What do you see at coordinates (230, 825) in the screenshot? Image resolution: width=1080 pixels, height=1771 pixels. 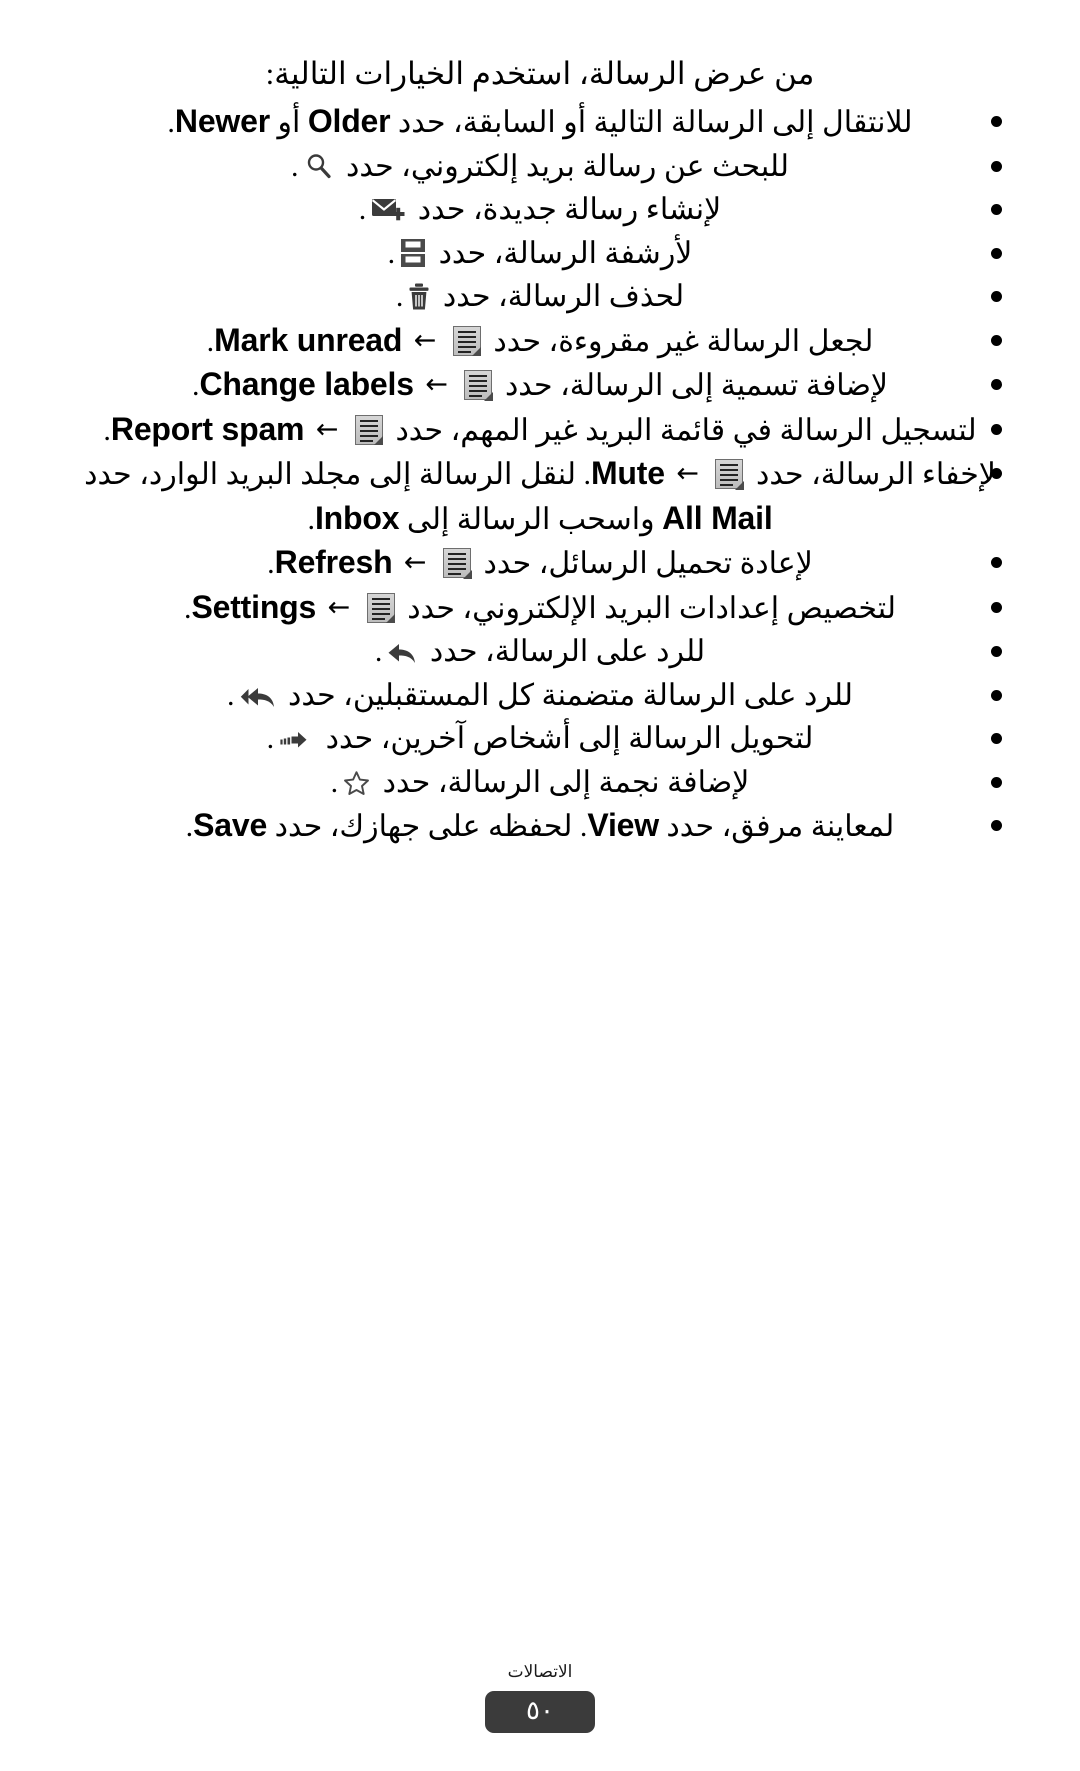 I see `term-save: Save` at bounding box center [230, 825].